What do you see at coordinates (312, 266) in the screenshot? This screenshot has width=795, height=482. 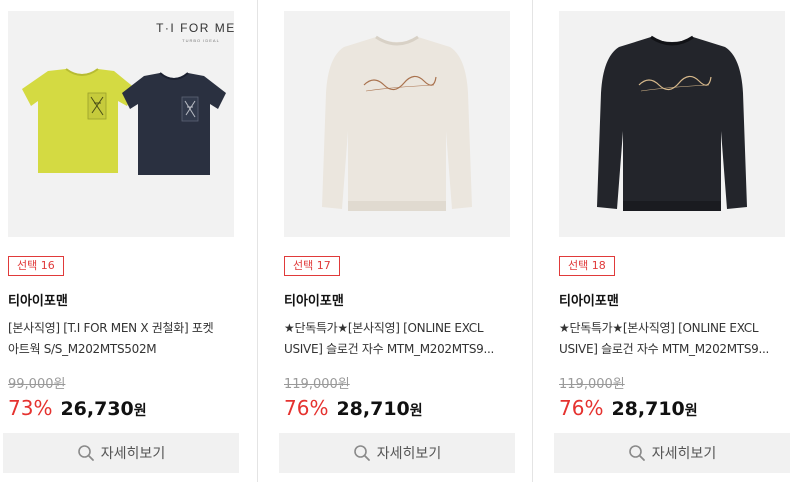 I see `select-tag: 선택 17` at bounding box center [312, 266].